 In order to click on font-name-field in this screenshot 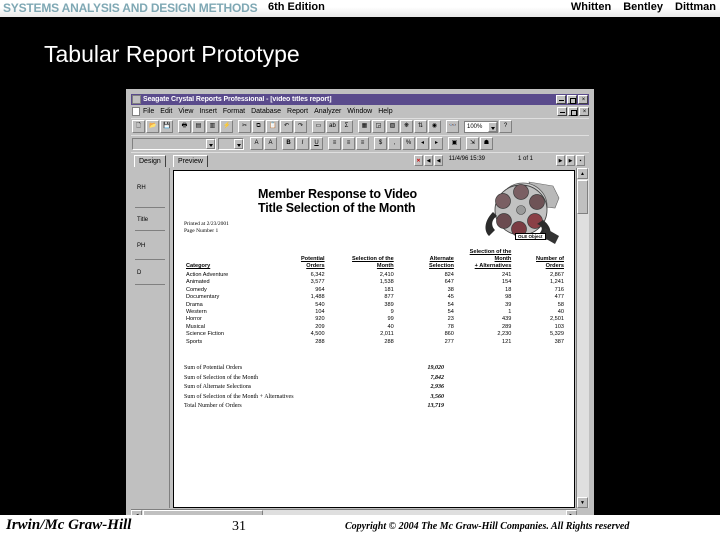, I will do `click(174, 143)`.